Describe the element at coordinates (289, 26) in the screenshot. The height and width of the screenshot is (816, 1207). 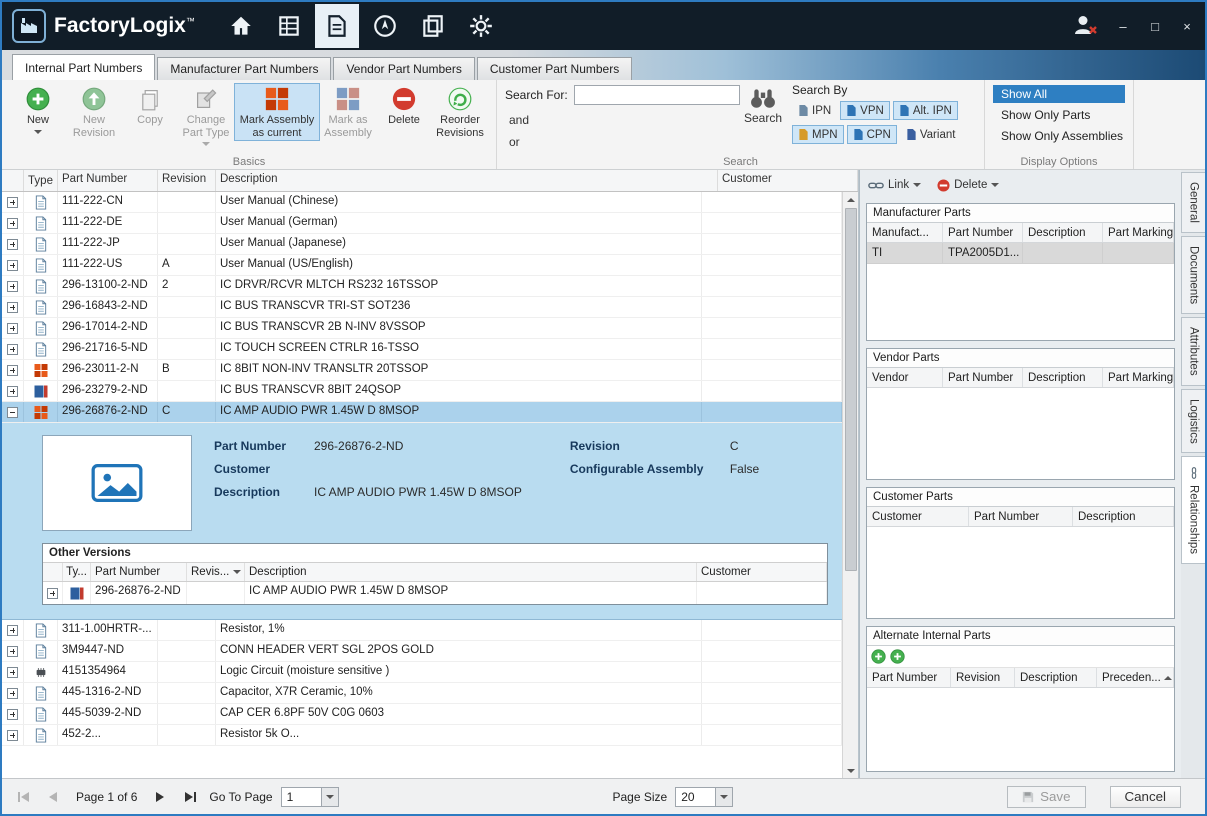
I see `worksheet-icon` at that location.